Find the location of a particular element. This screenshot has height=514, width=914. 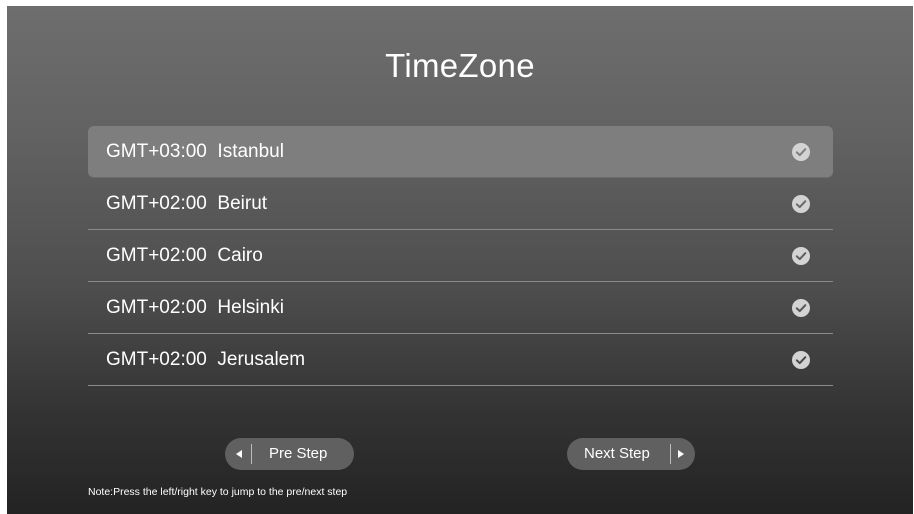

timezone-item-cairo: GMT+02:00 Cairo is located at coordinates (460, 256).